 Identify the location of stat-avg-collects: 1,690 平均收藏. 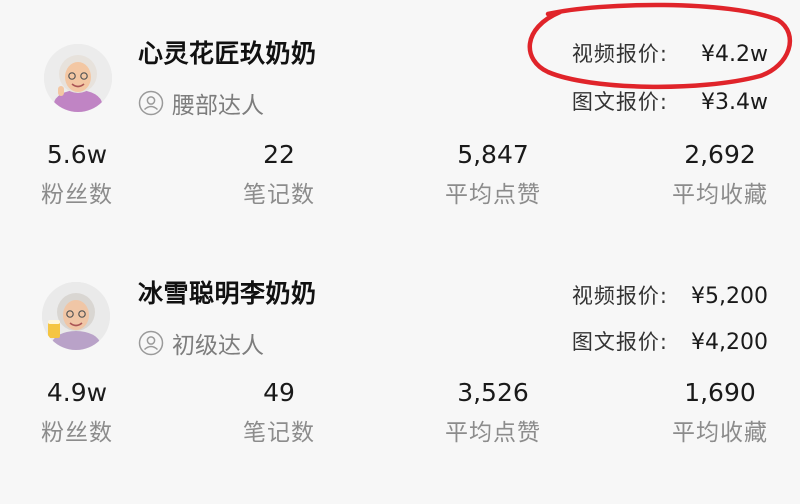
(720, 413).